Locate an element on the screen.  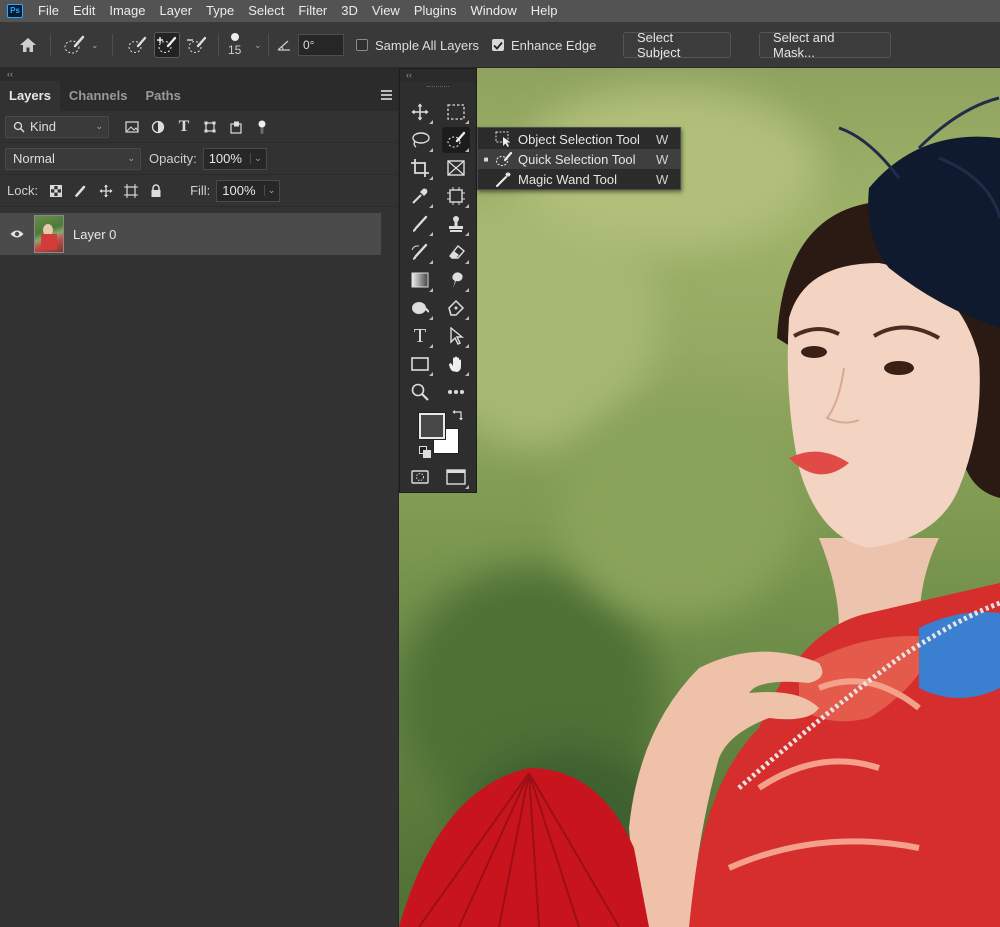
subtract-from-selection-button is located at coordinates (197, 45).